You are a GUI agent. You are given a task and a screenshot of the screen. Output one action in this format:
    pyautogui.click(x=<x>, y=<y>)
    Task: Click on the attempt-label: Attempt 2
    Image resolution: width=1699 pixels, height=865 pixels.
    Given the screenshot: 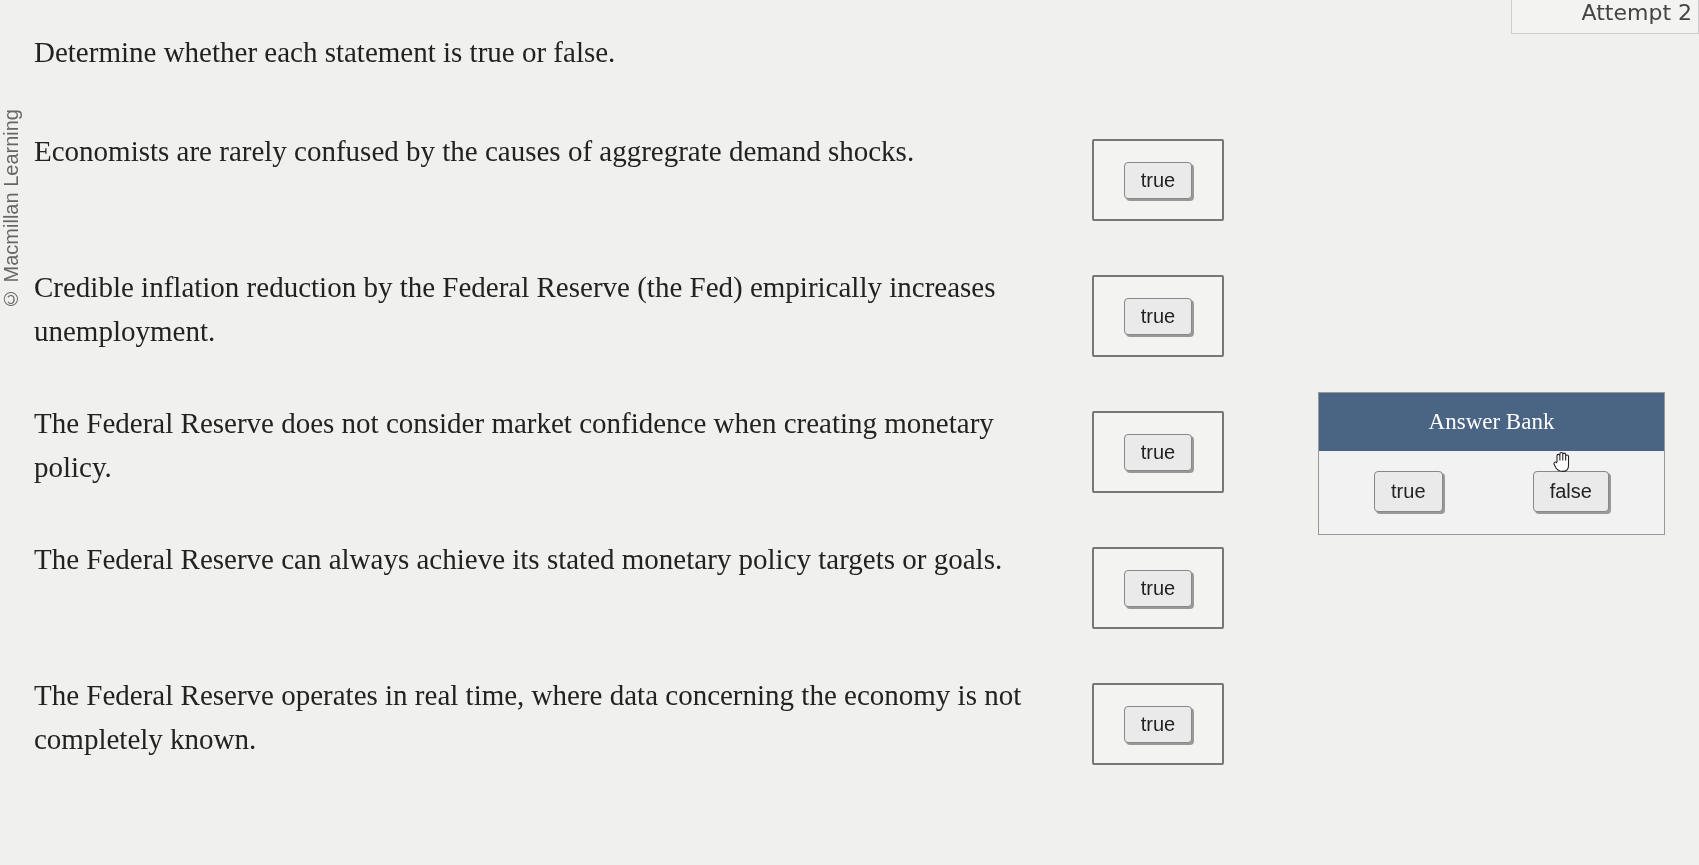 What is the action you would take?
    pyautogui.click(x=1604, y=17)
    